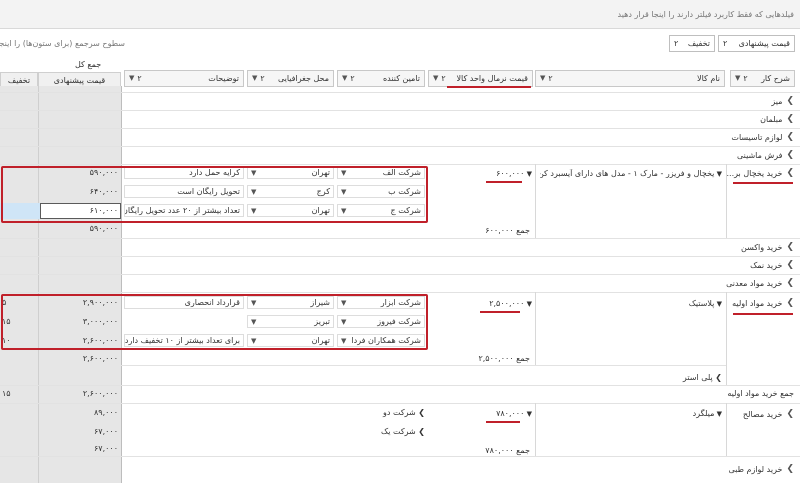 The width and height of the screenshot is (800, 483). I want to click on group-row-vaccine: ❯ خرید واکسن, so click(767, 247).